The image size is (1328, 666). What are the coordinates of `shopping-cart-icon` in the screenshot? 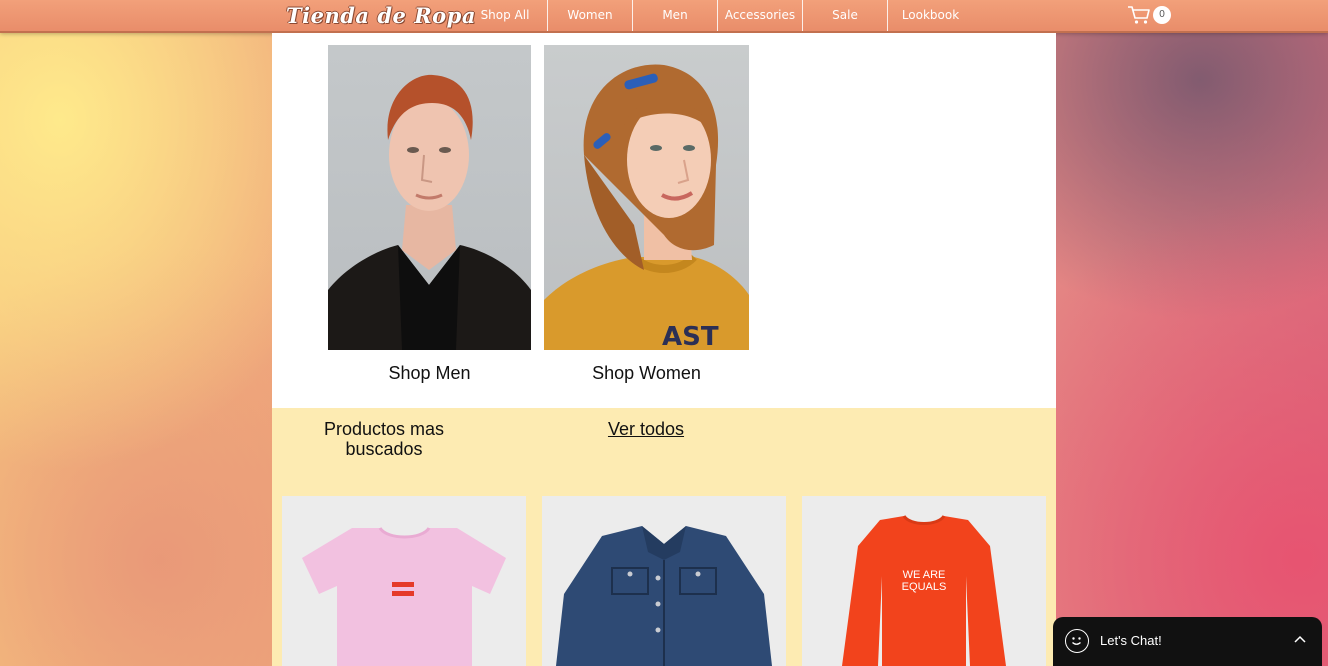 It's located at (1139, 15).